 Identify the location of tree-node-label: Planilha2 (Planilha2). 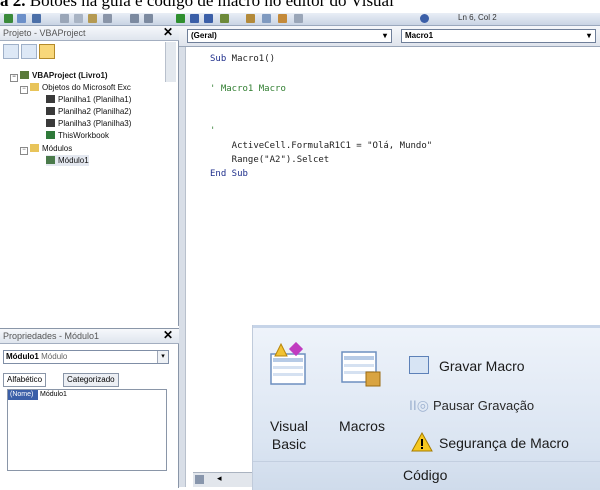
(95, 111).